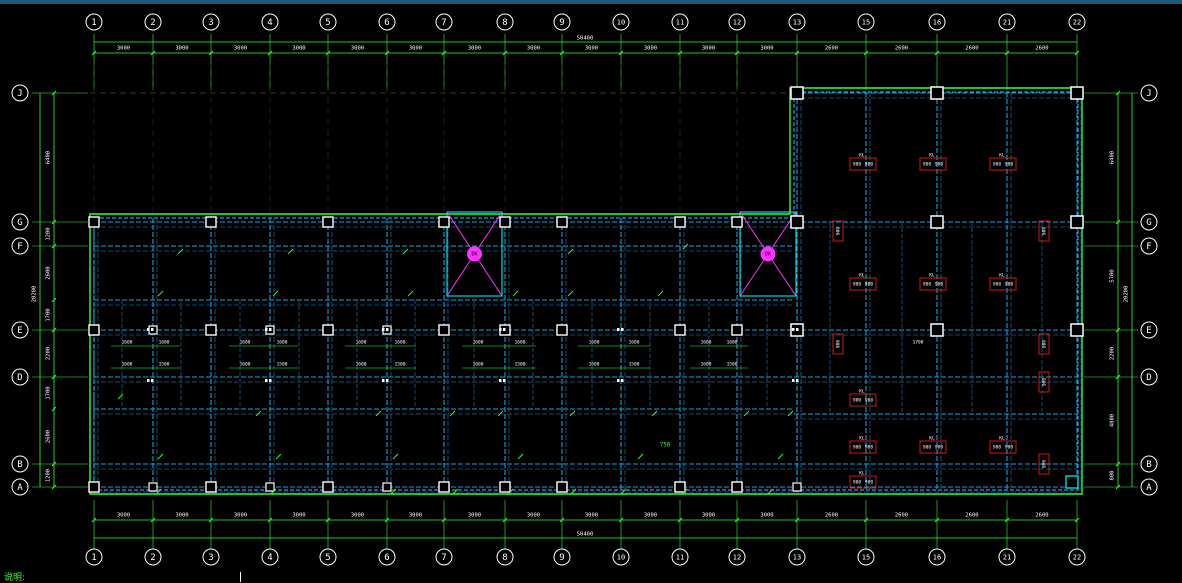 This screenshot has width=1182, height=583. I want to click on axis-bubble-label: 16, so click(937, 558).